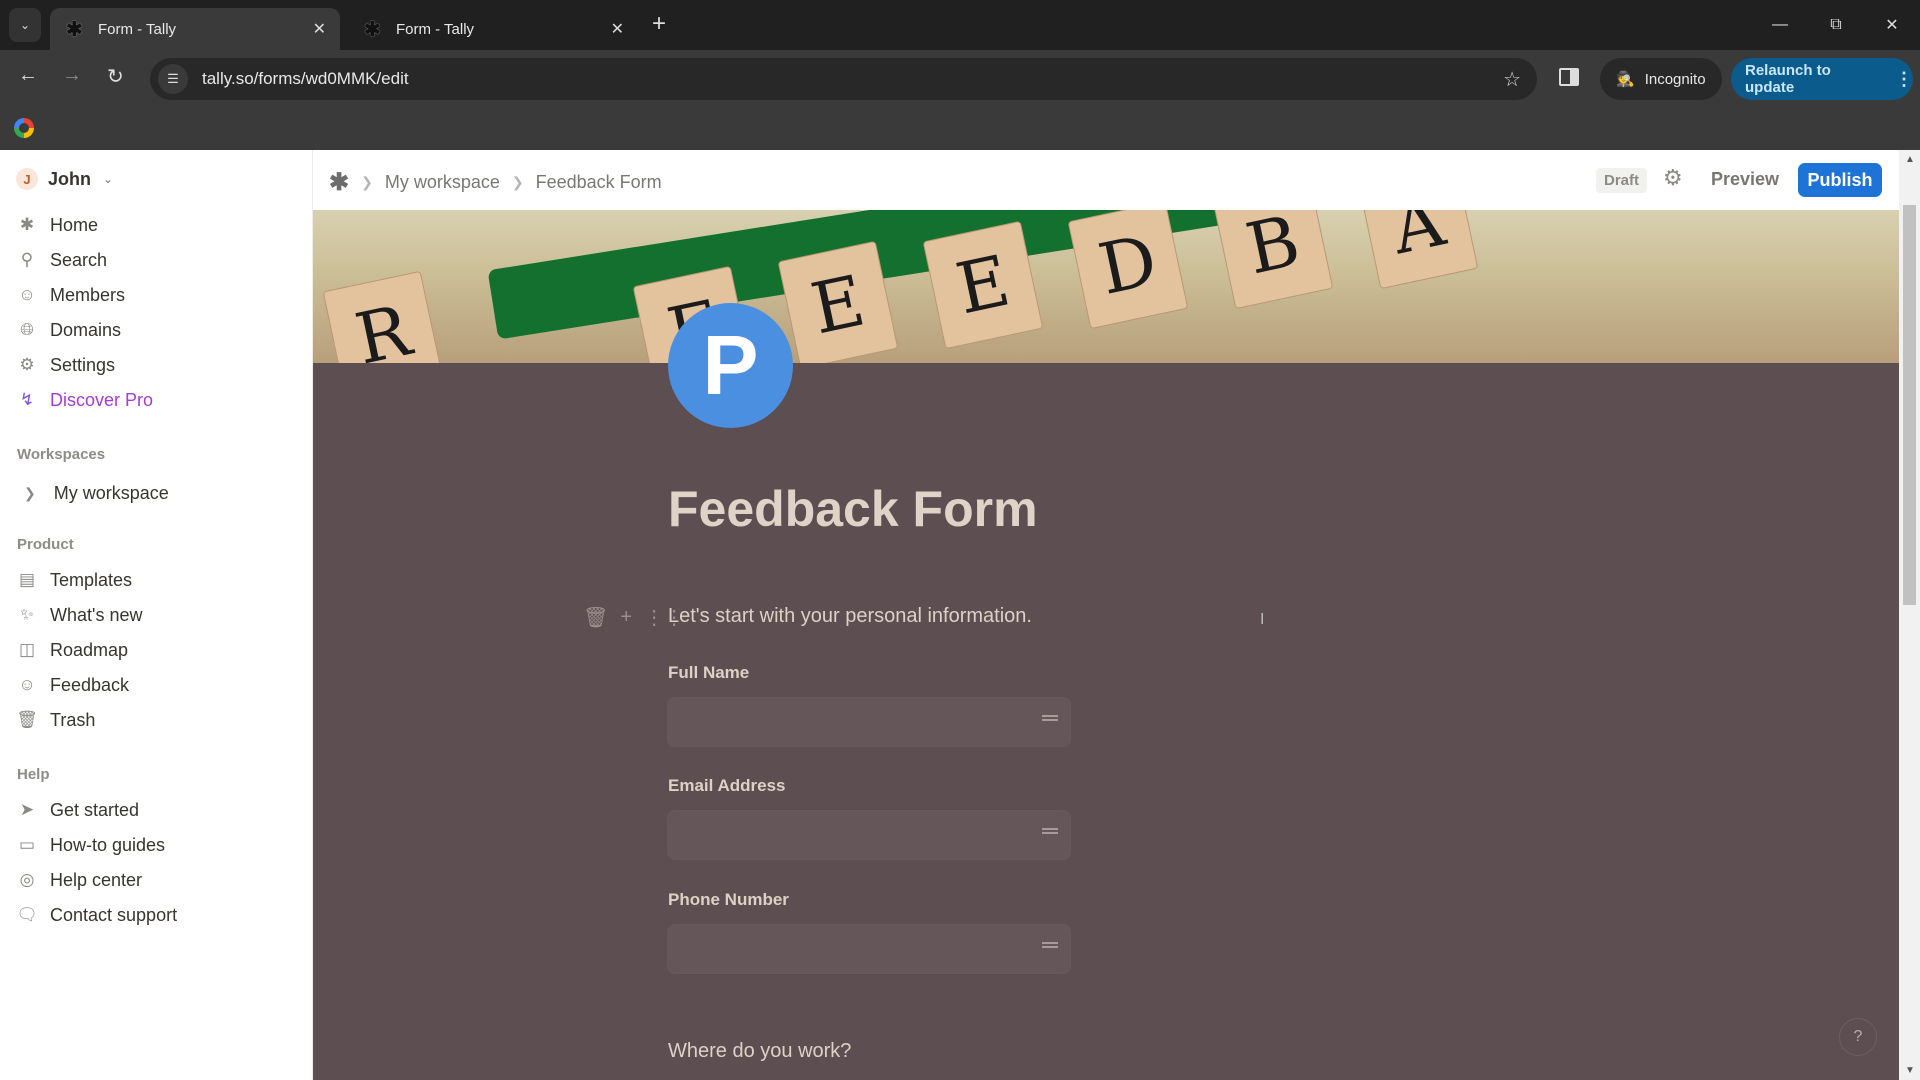  What do you see at coordinates (383, 316) in the screenshot?
I see `cover-tile: R` at bounding box center [383, 316].